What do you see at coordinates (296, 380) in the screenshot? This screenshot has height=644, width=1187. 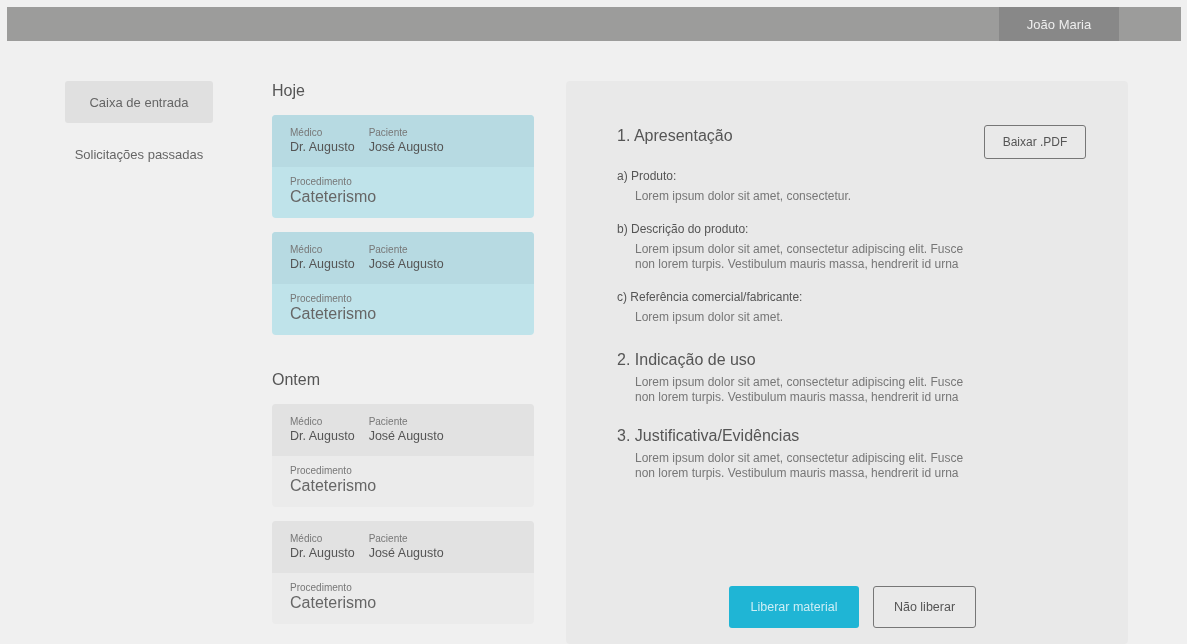 I see `group-heading: Ontem` at bounding box center [296, 380].